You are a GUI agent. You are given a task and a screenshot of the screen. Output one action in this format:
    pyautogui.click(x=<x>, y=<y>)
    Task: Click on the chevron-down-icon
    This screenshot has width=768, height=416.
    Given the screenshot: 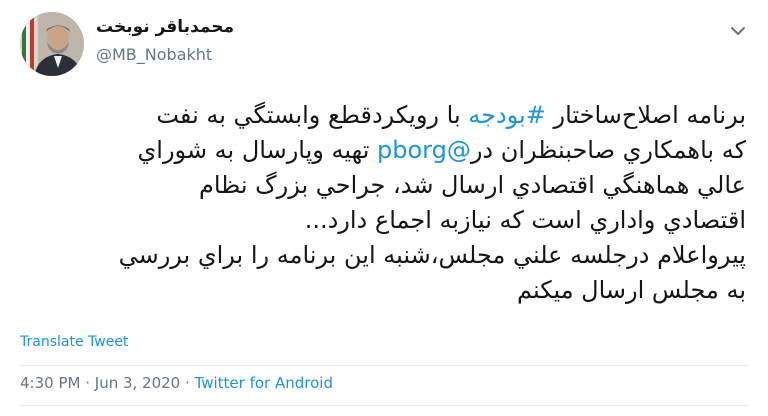 What is the action you would take?
    pyautogui.click(x=738, y=28)
    